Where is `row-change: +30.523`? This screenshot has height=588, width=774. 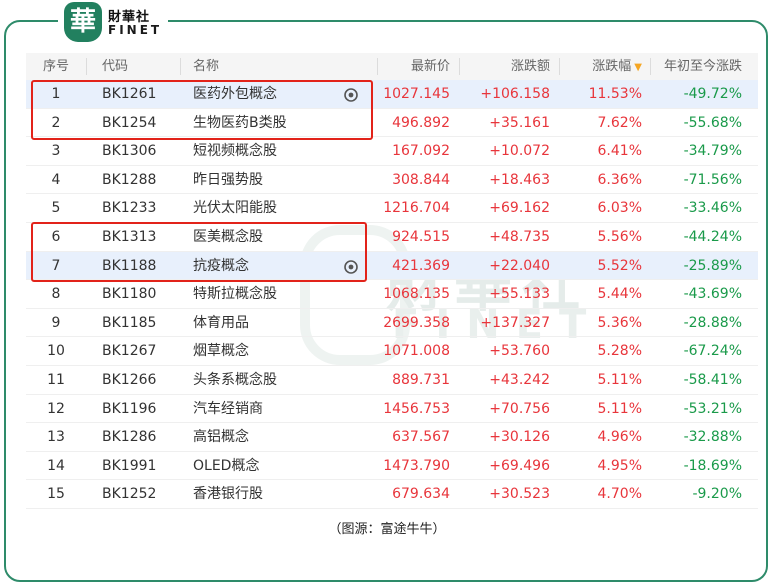 row-change: +30.523 is located at coordinates (519, 494).